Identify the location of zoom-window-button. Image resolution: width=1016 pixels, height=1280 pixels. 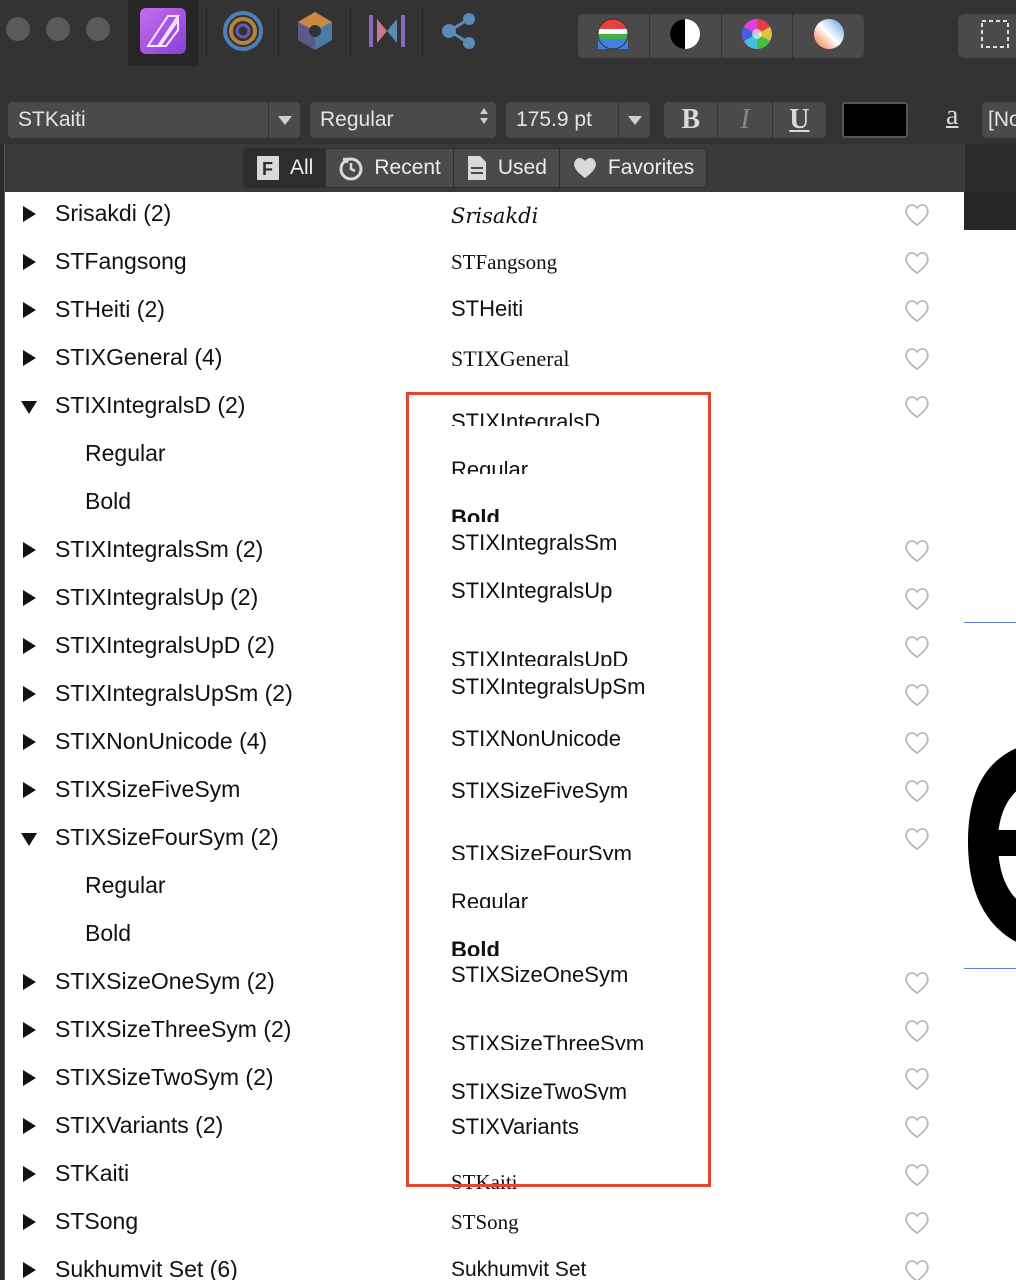
(98, 29).